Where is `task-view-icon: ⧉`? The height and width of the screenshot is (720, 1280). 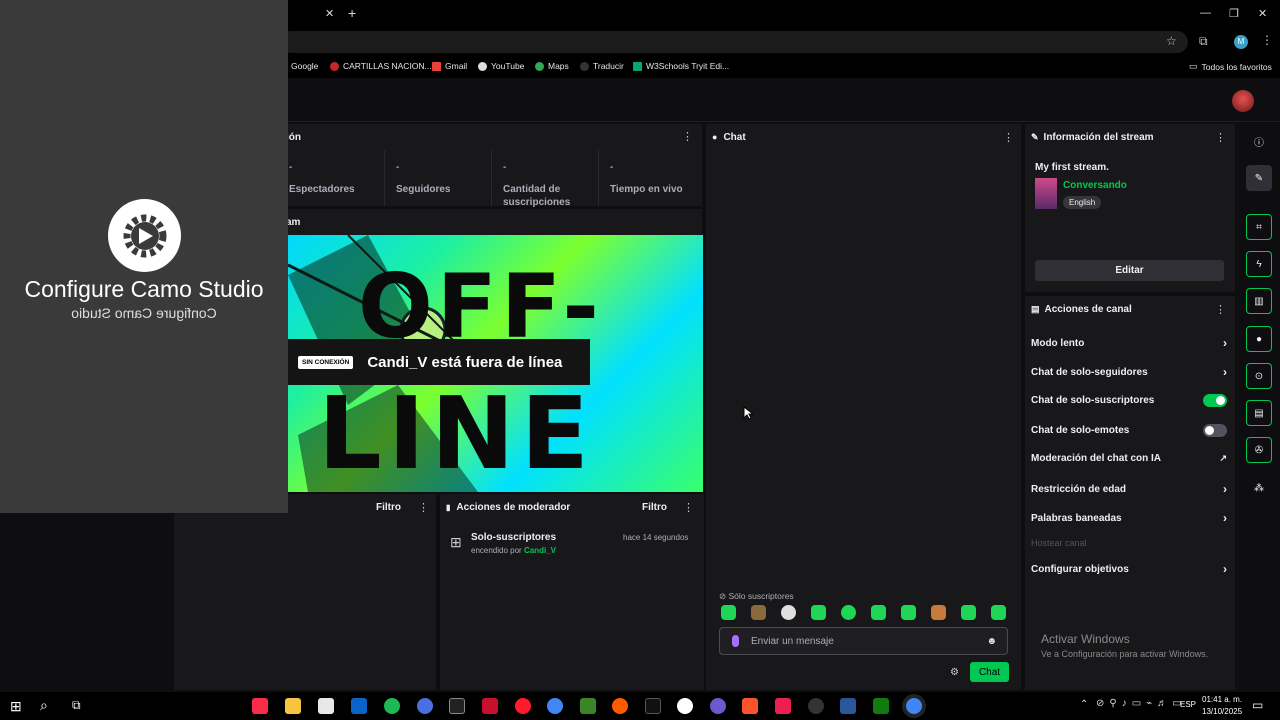 task-view-icon: ⧉ is located at coordinates (76, 705).